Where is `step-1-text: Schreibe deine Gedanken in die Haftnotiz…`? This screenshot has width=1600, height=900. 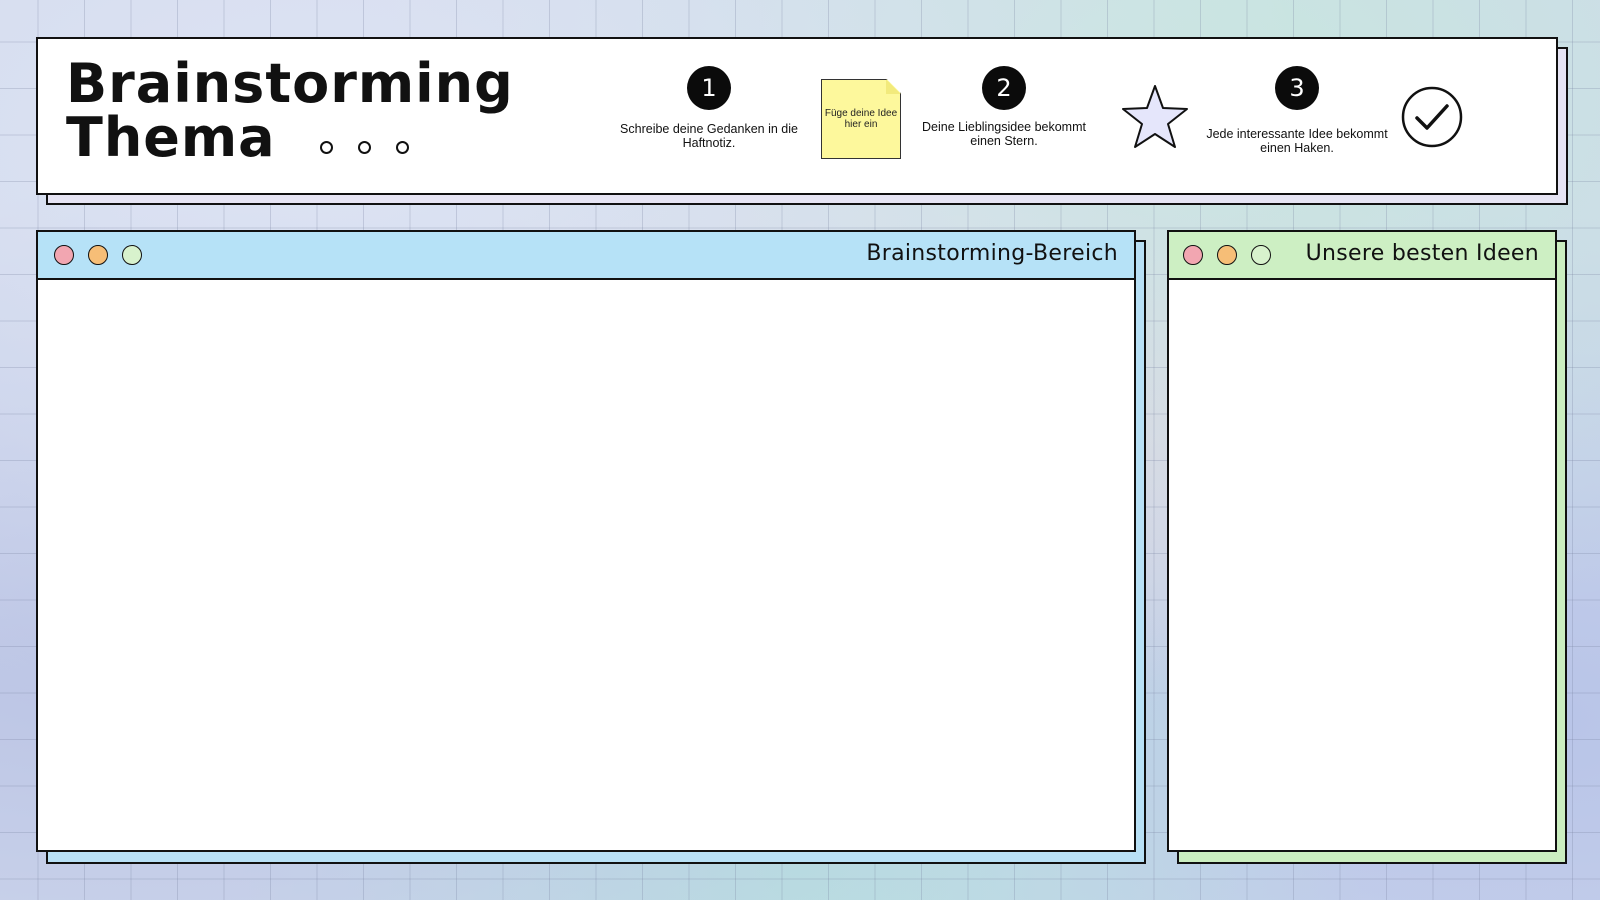
step-1-text: Schreibe deine Gedanken in die Haftnotiz… is located at coordinates (709, 136).